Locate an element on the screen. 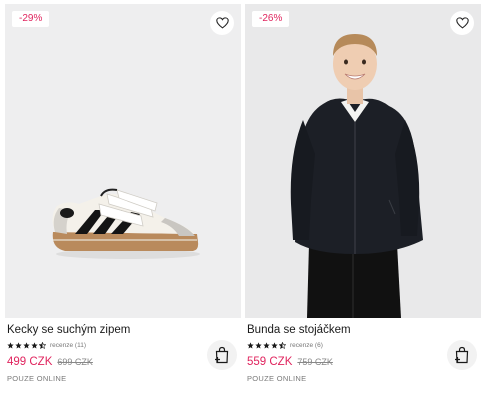 This screenshot has height=400, width=484. price-block: 499 CZK 699 CZK is located at coordinates (50, 362).